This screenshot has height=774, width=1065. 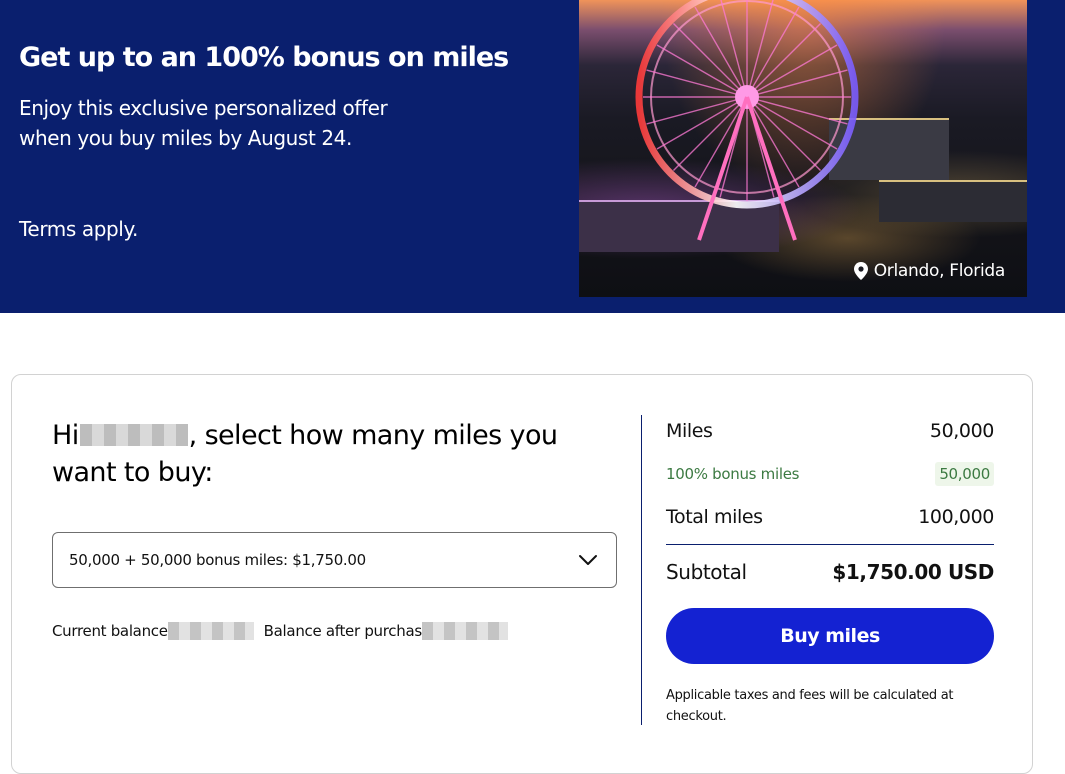 What do you see at coordinates (830, 572) in the screenshot?
I see `subtotal-row: Subtotal $1,750.00 USD` at bounding box center [830, 572].